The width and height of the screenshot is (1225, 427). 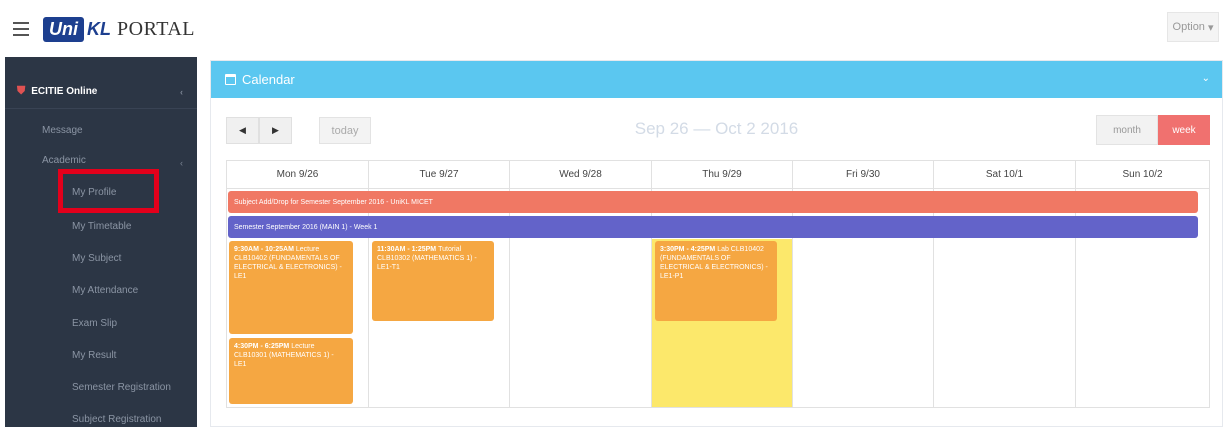 I want to click on week-view-button: week, so click(x=1184, y=130).